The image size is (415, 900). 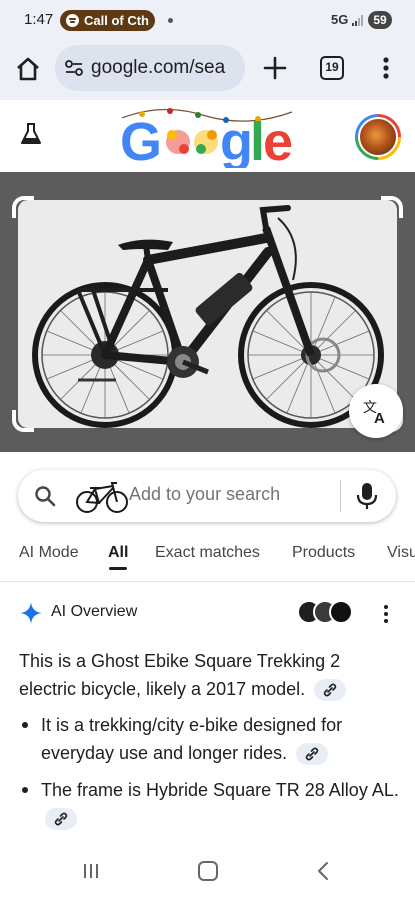 I want to click on search-divider, so click(x=340, y=496).